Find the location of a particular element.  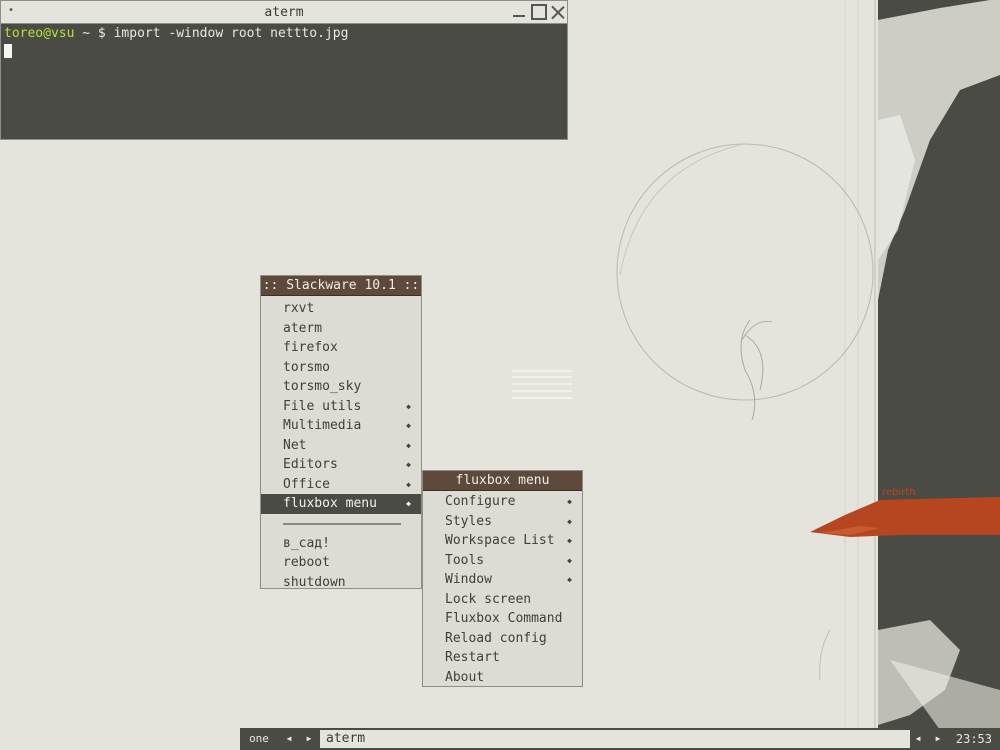

menu-item-aterm: aterm is located at coordinates (341, 329).